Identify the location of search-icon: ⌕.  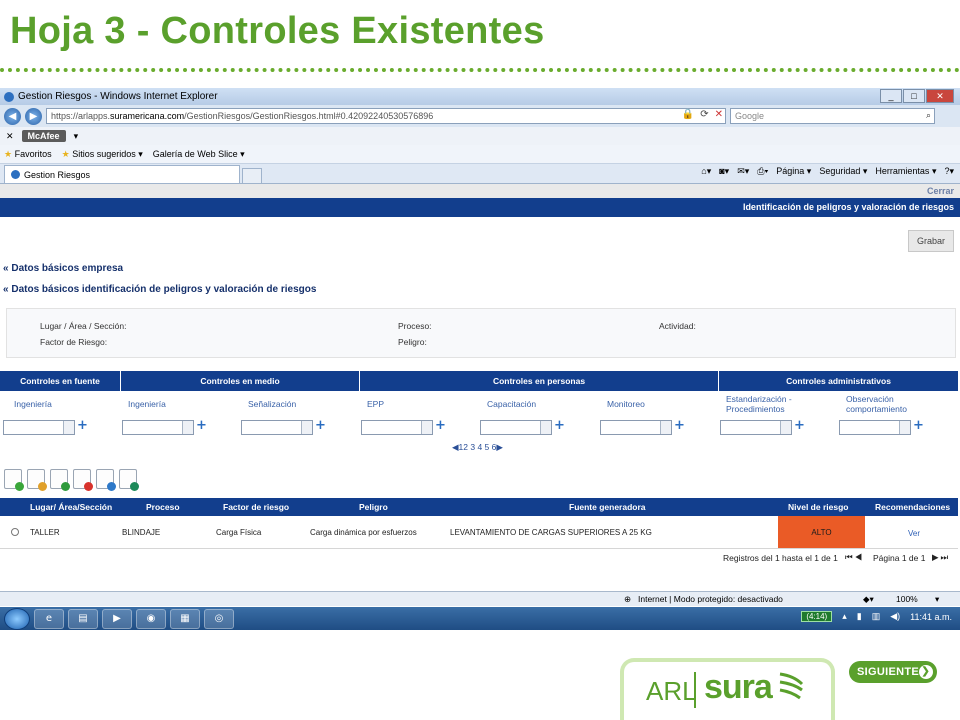
(928, 115).